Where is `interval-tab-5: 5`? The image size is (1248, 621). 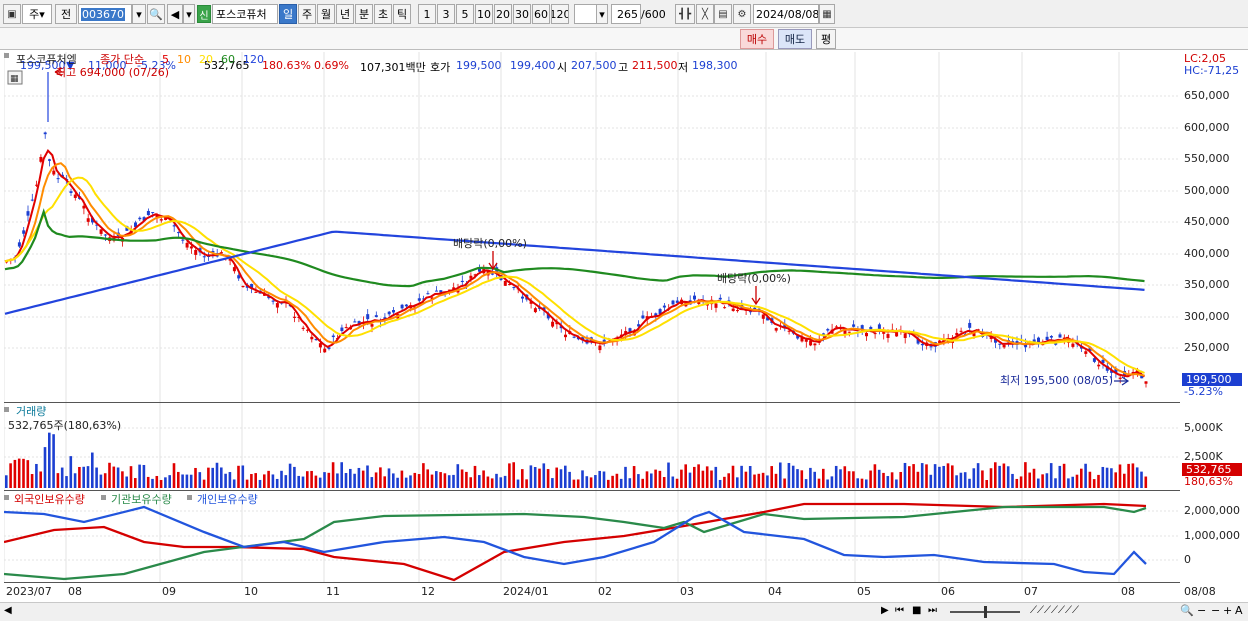 interval-tab-5: 5 is located at coordinates (465, 14).